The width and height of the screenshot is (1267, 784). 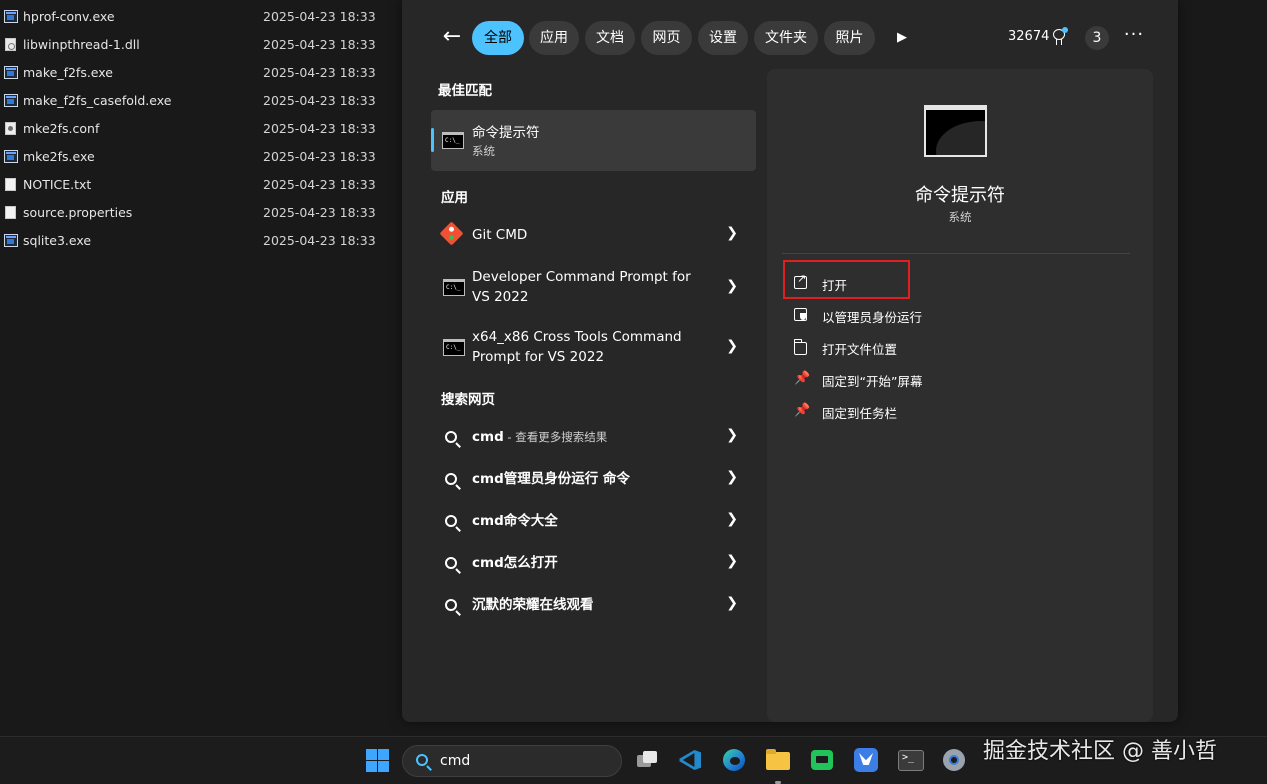 What do you see at coordinates (956, 253) in the screenshot?
I see `divider` at bounding box center [956, 253].